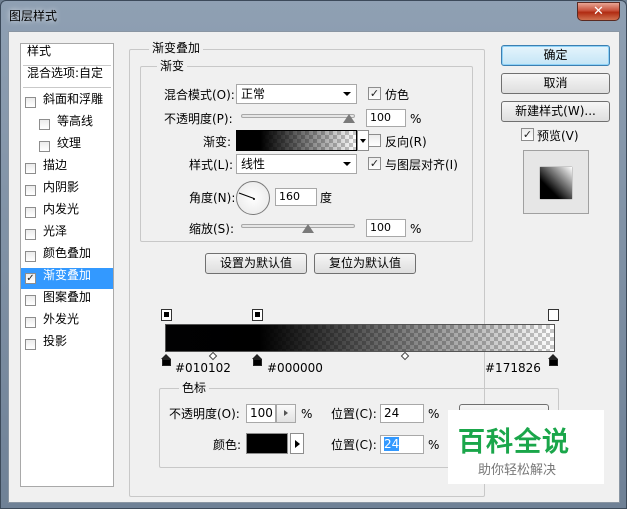 This screenshot has height=509, width=627. Describe the element at coordinates (217, 142) in the screenshot. I see `gradient-label: 渐变:` at that location.